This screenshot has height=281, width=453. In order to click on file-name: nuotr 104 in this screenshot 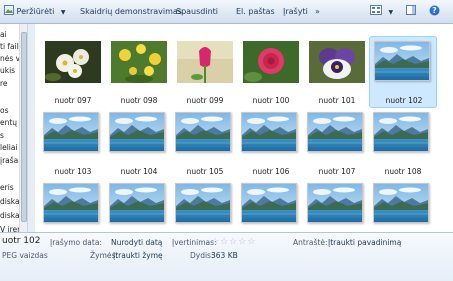, I will do `click(139, 171)`.